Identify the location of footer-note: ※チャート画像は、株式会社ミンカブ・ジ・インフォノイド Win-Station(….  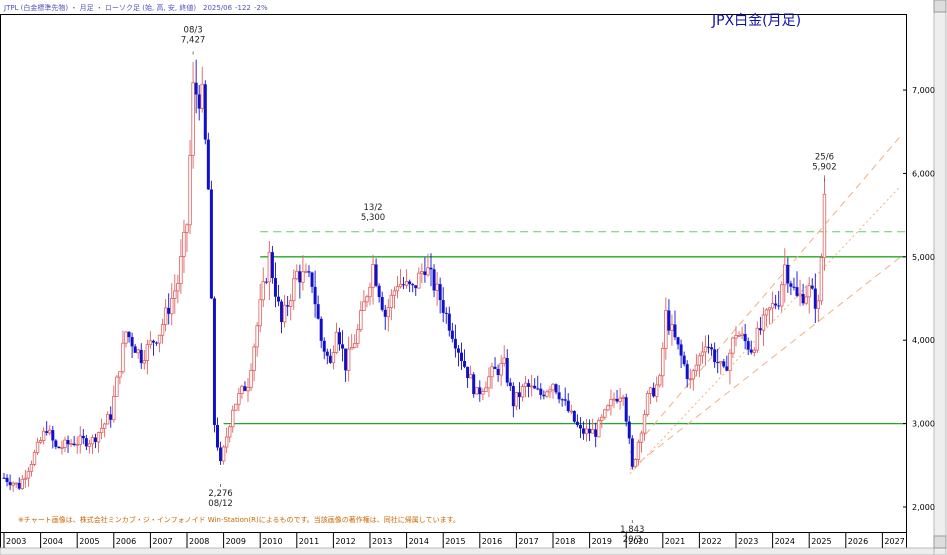
(239, 519).